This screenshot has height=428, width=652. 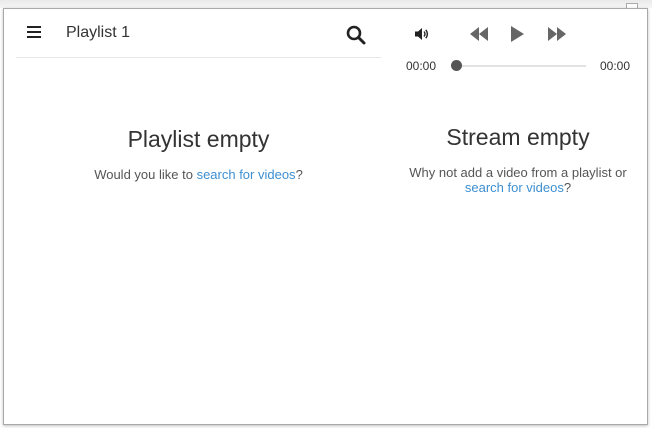 I want to click on play-icon, so click(x=517, y=34).